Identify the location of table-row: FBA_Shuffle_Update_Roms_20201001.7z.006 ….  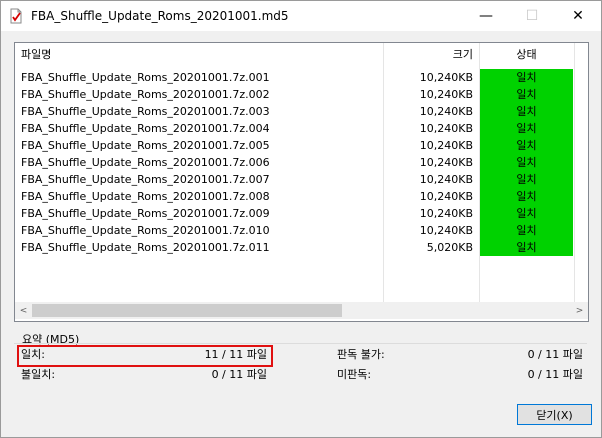
(301, 162).